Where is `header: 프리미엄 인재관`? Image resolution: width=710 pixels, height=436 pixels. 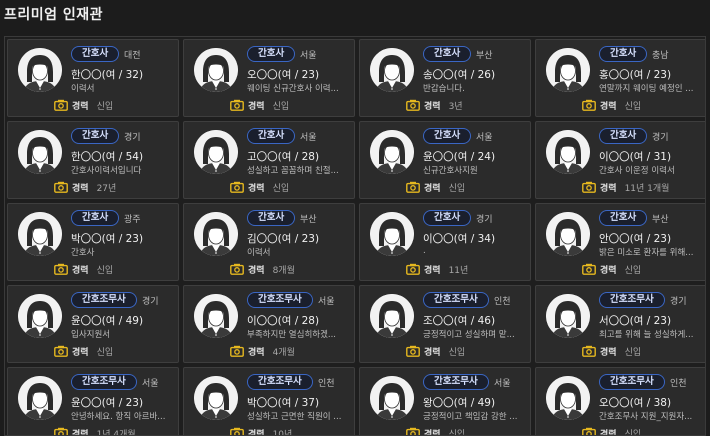 header: 프리미엄 인재관 is located at coordinates (355, 15).